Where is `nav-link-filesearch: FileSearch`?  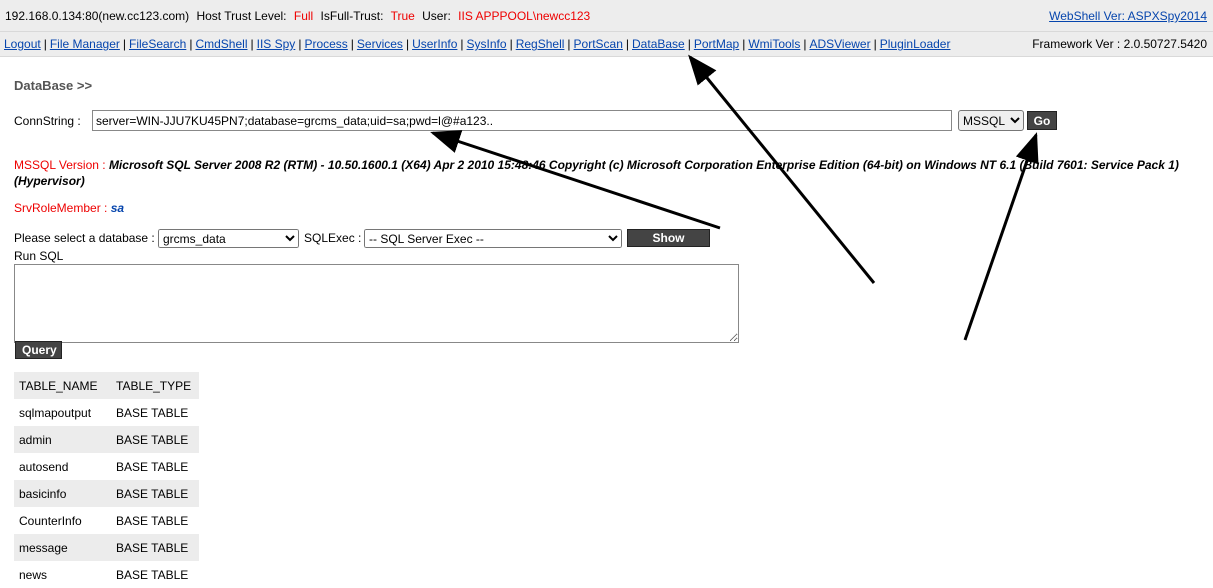
nav-link-filesearch: FileSearch is located at coordinates (157, 44).